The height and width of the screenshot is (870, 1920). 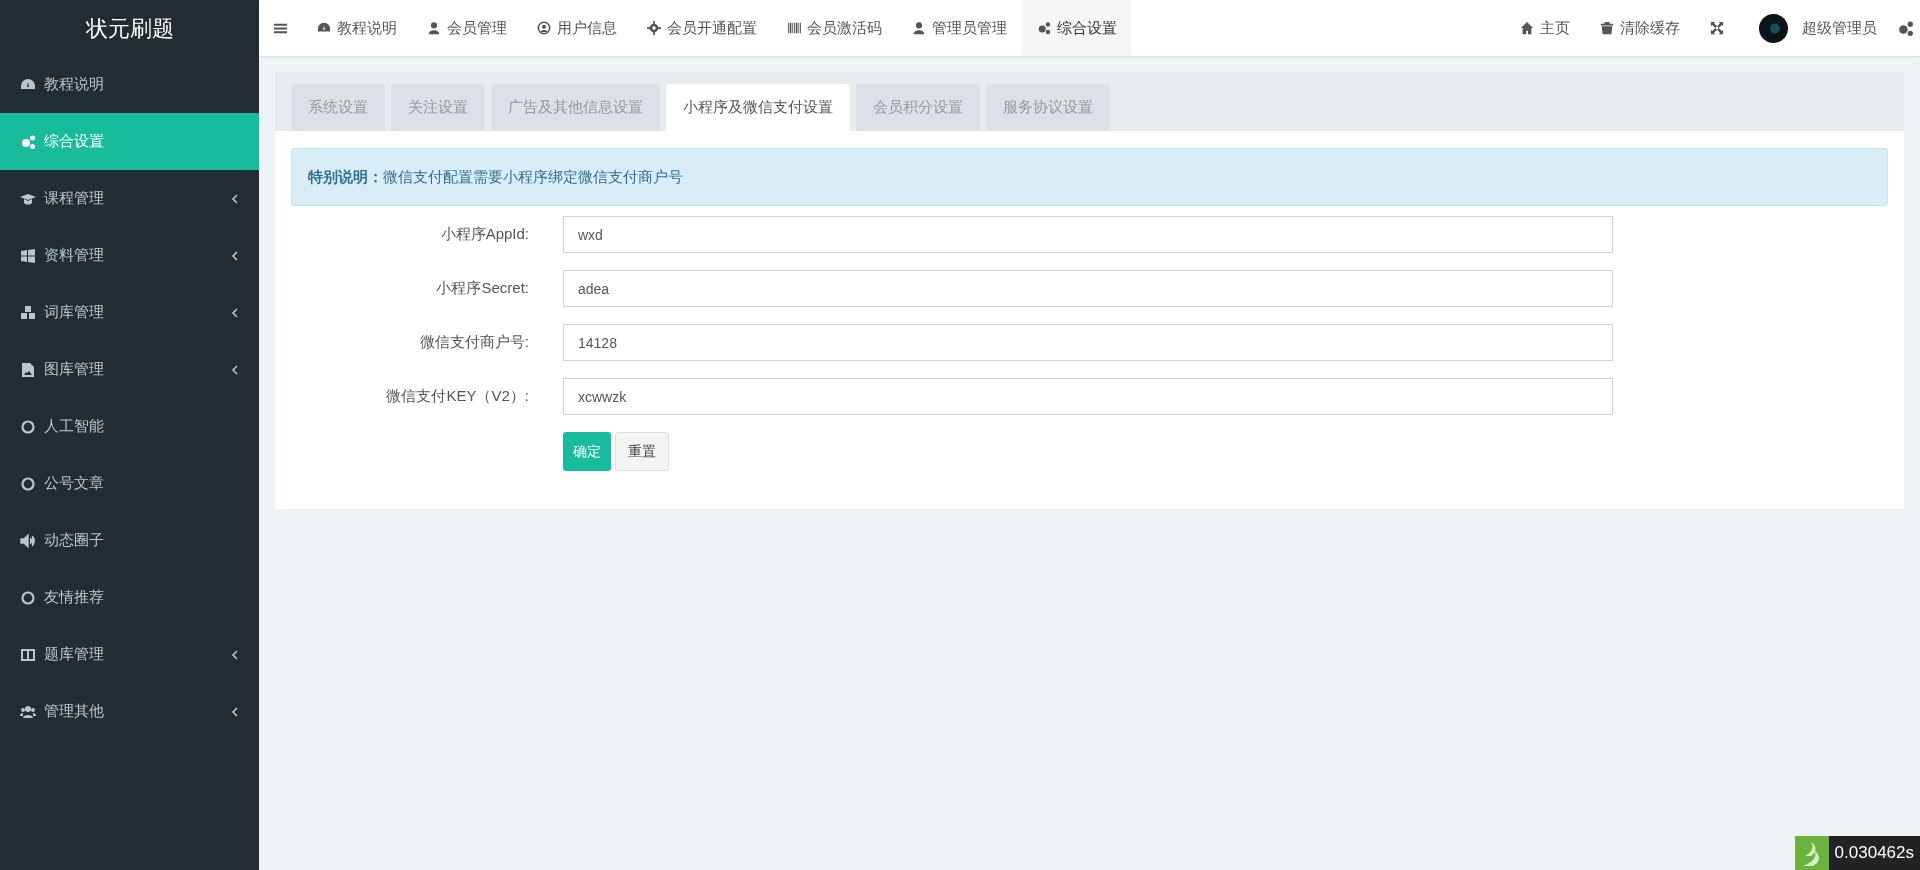 What do you see at coordinates (482, 288) in the screenshot?
I see `field-label: 小程序Secret:` at bounding box center [482, 288].